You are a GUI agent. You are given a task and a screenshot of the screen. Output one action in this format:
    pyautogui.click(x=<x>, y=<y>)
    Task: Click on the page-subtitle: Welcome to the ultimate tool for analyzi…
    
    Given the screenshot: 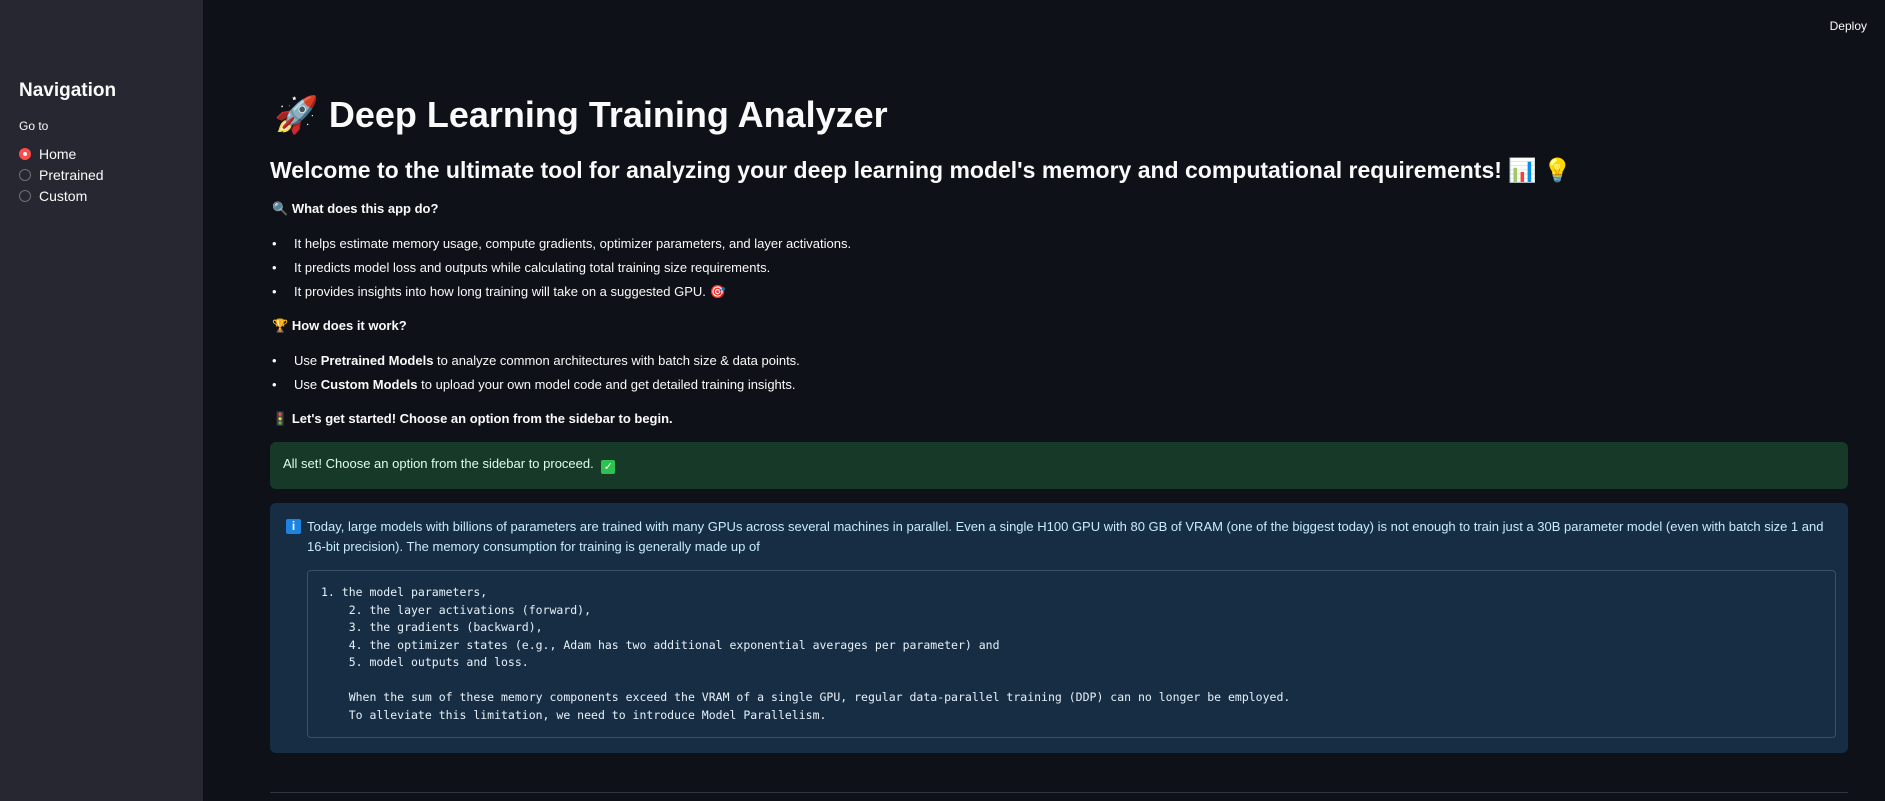 What is the action you would take?
    pyautogui.click(x=921, y=170)
    